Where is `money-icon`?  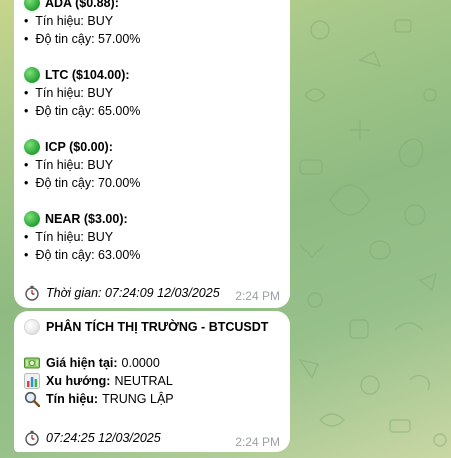
money-icon is located at coordinates (32, 363).